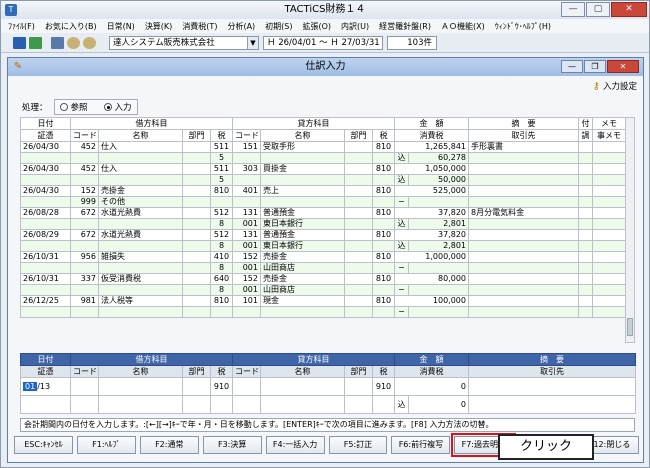 This screenshot has width=650, height=468. What do you see at coordinates (196, 386) in the screenshot?
I see `entry-debit-dept` at bounding box center [196, 386].